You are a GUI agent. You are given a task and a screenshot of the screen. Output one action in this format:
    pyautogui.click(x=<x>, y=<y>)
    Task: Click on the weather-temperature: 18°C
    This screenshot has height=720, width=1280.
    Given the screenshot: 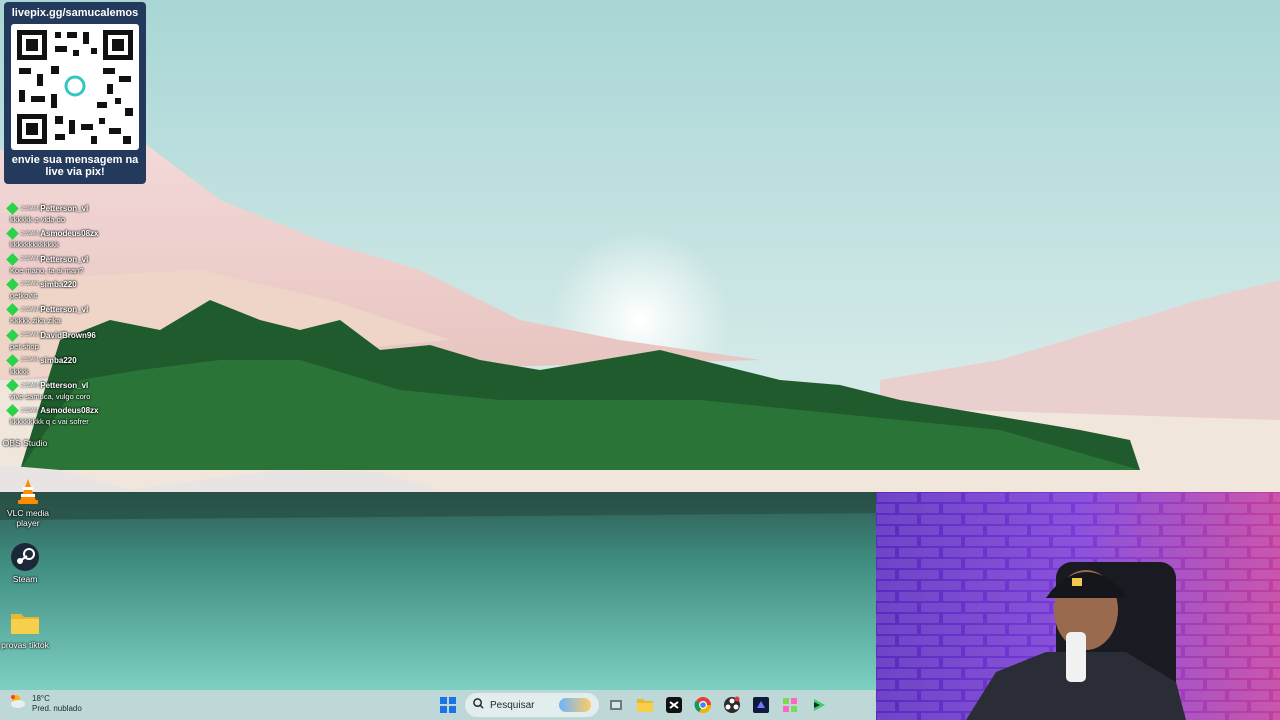 What is the action you would take?
    pyautogui.click(x=41, y=698)
    